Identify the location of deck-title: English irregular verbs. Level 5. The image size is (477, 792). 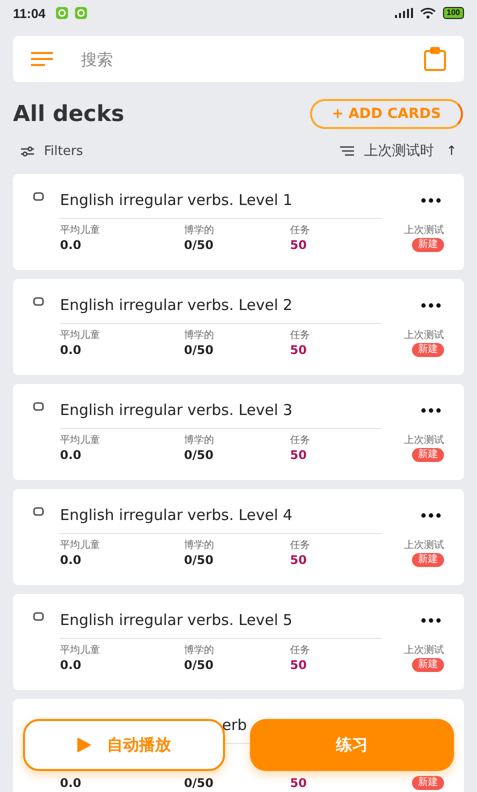
(177, 619).